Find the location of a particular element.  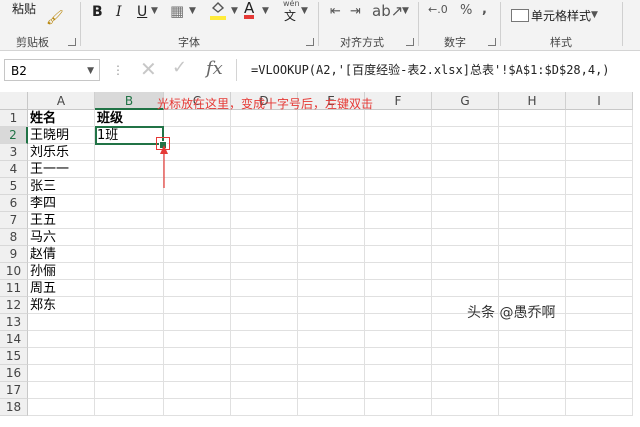

cell-h8 is located at coordinates (532, 237).